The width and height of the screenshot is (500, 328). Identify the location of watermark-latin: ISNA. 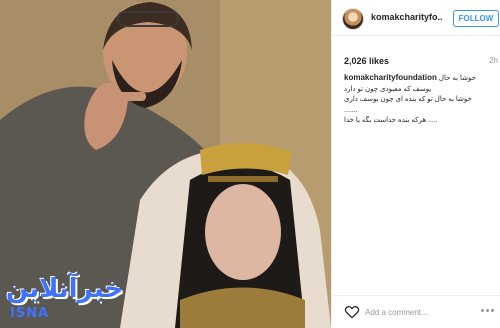
(30, 313).